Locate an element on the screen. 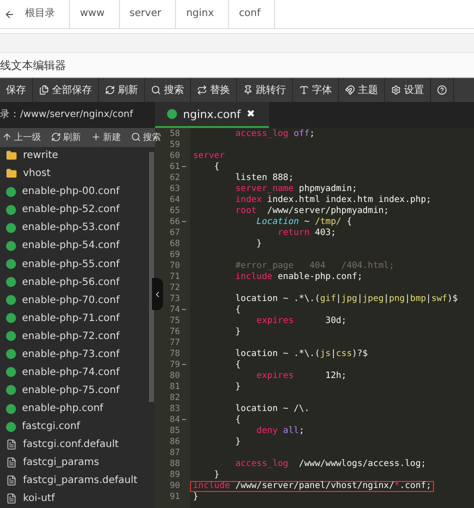 The image size is (474, 508). collapse-button is located at coordinates (157, 294).